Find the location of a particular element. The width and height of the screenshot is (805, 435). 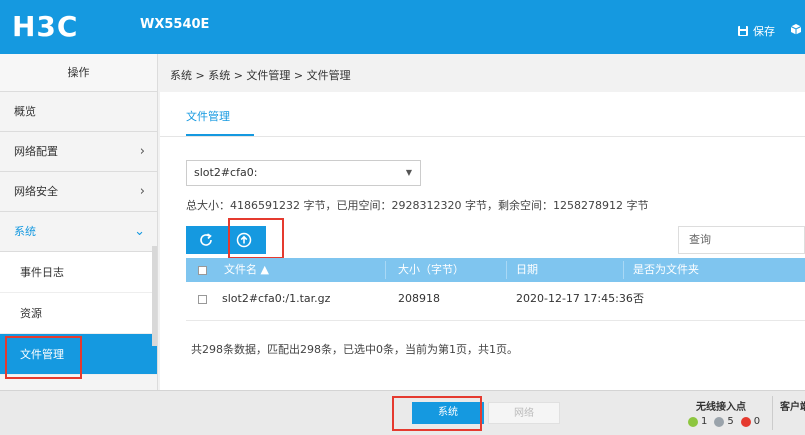

client-status-title: 客户端 is located at coordinates (792, 407).